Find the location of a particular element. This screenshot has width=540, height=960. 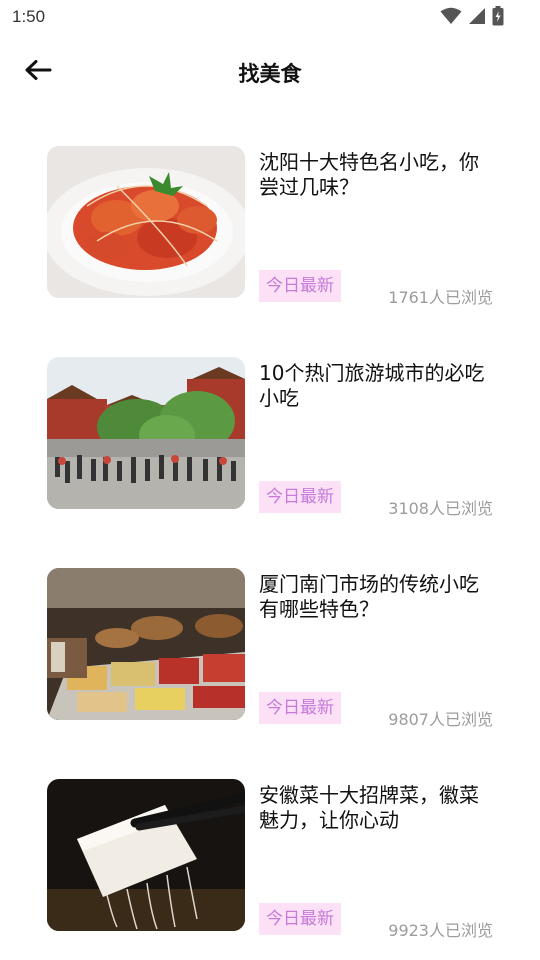

battery-icon is located at coordinates (498, 16).